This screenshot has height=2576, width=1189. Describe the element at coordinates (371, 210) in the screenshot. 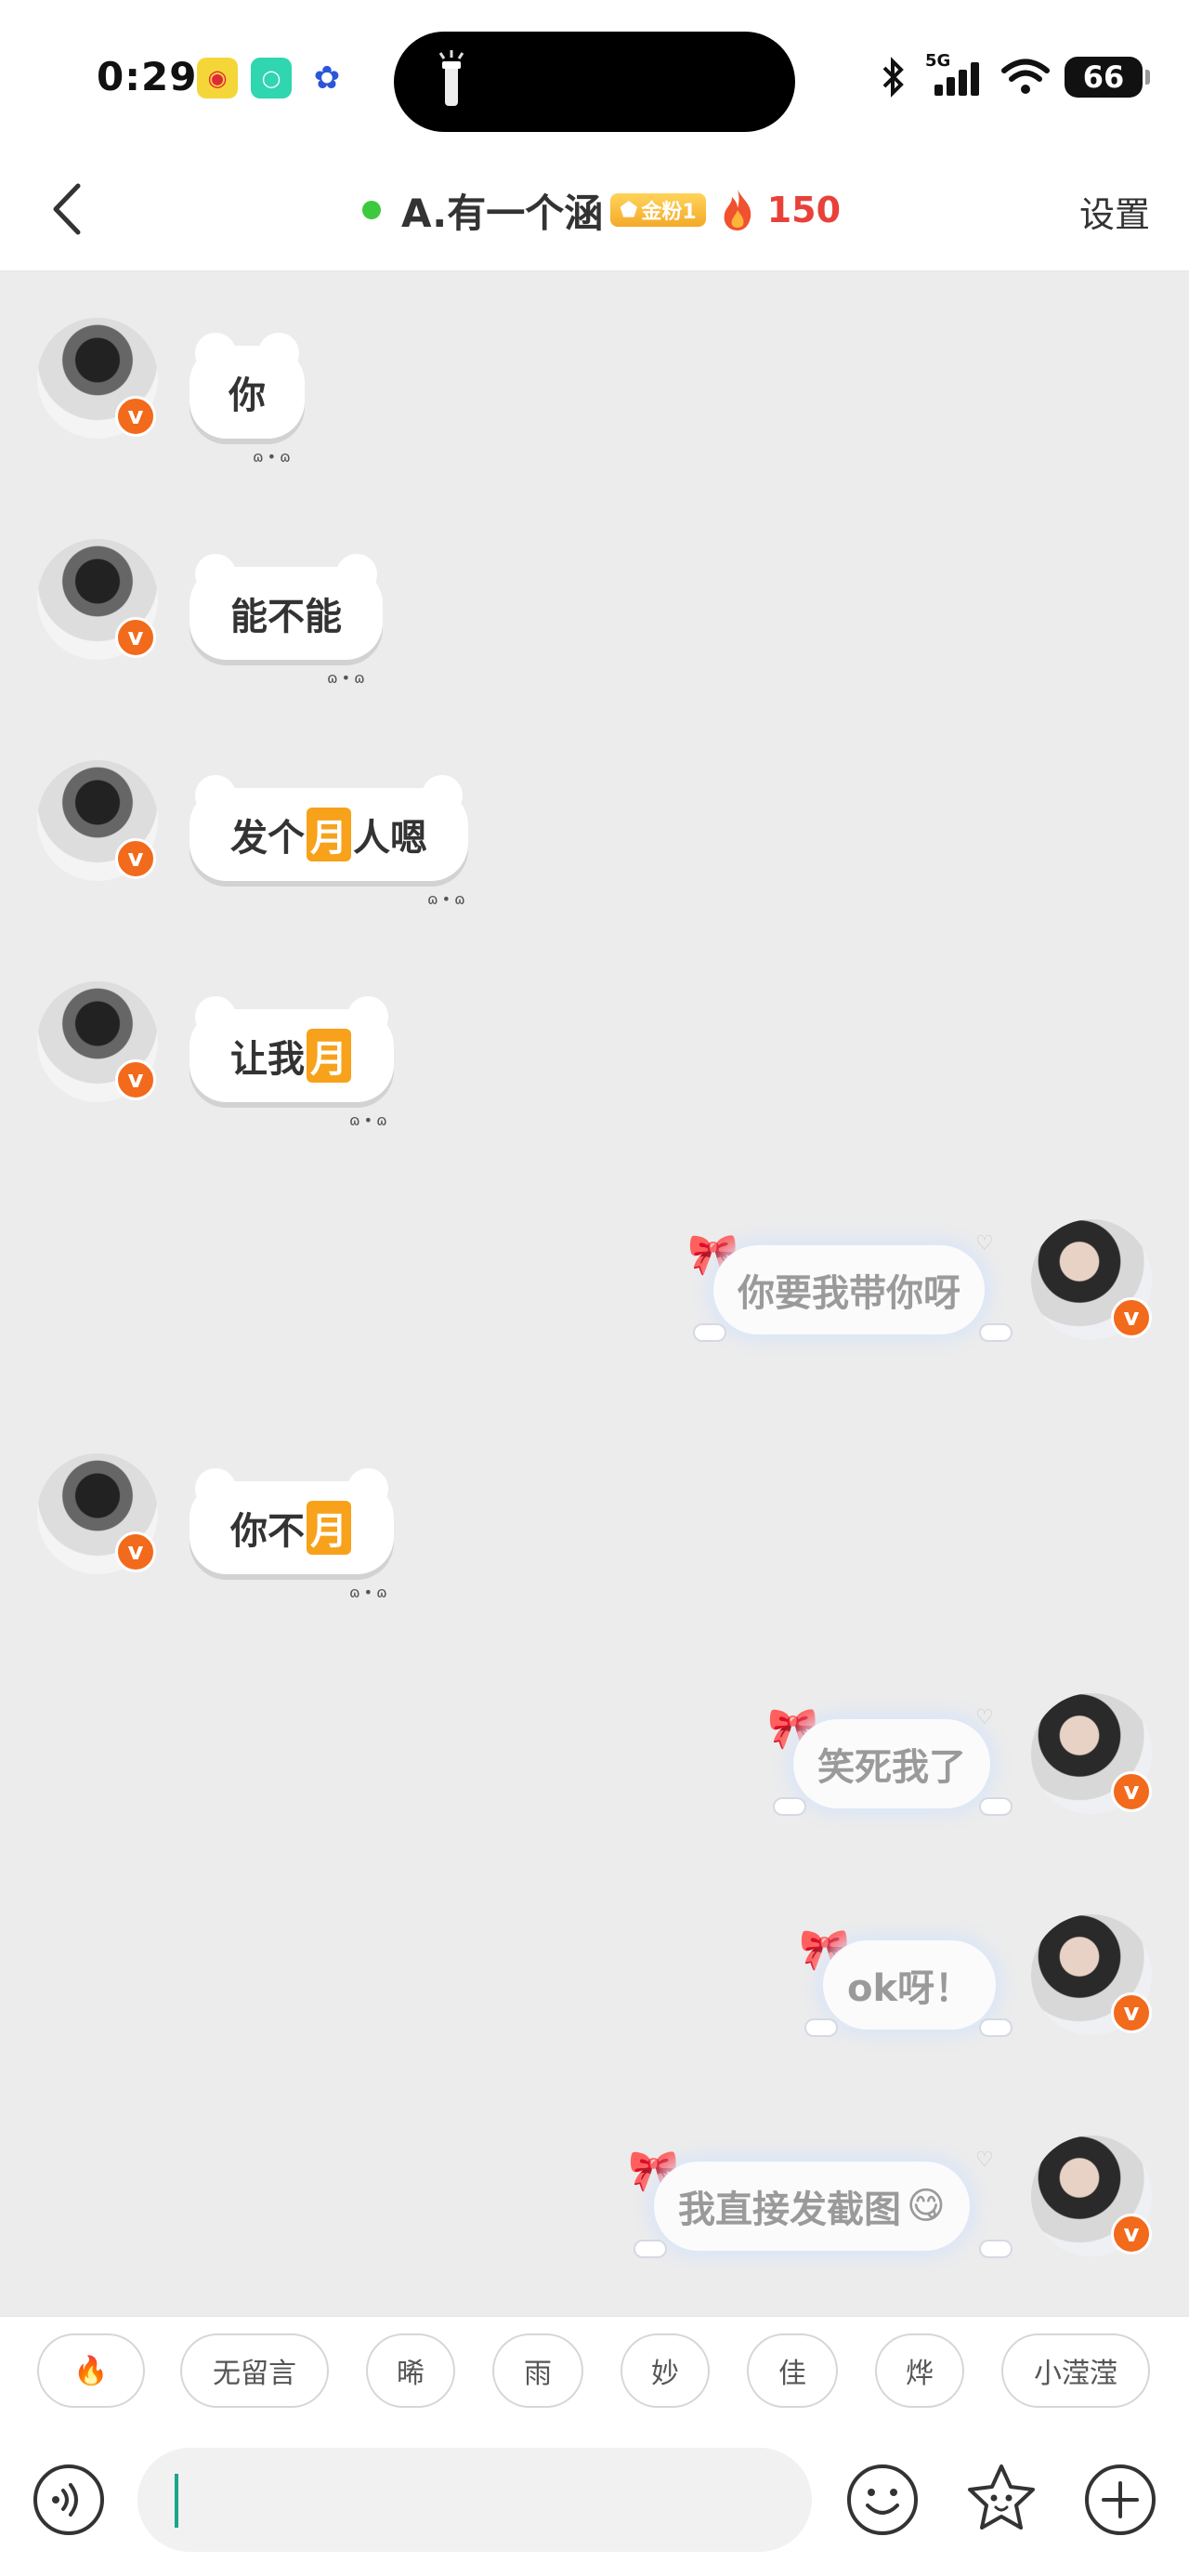

I see `online-status-dot` at that location.